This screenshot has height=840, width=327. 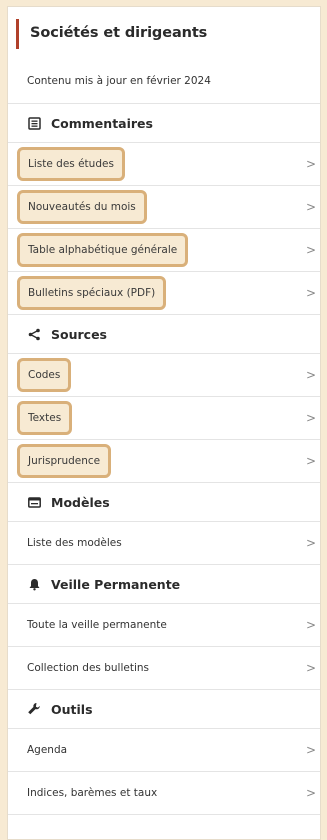 I want to click on link-toute-veille: Toute la veille permanente >, so click(x=164, y=625).